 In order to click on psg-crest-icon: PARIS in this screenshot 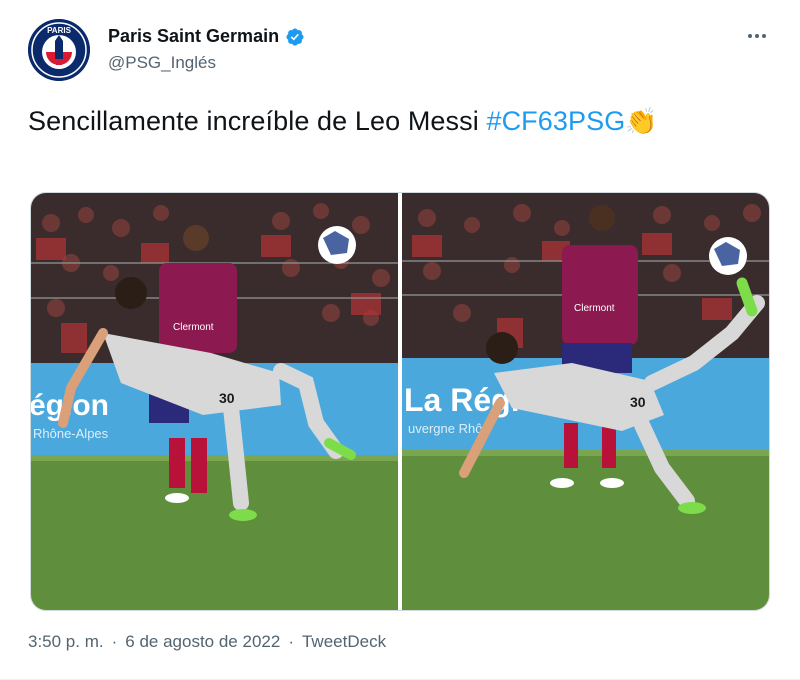, I will do `click(59, 50)`.